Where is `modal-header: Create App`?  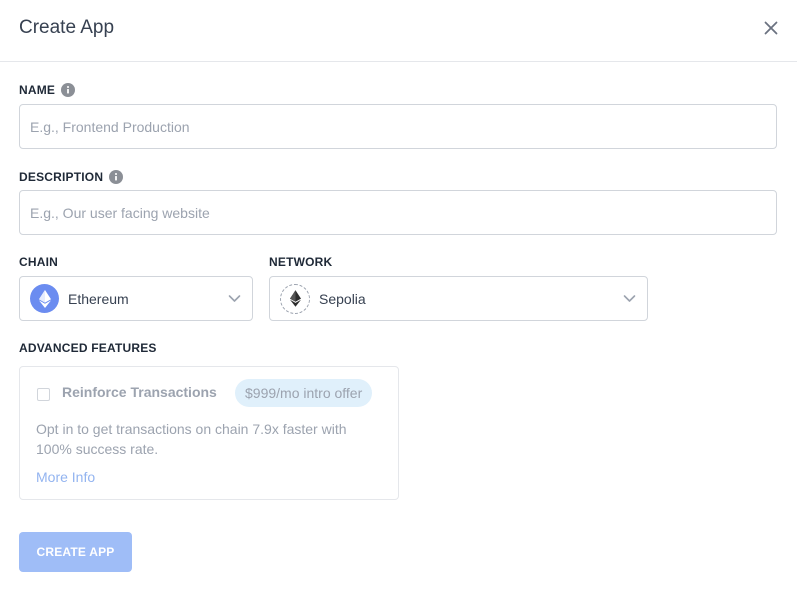
modal-header: Create App is located at coordinates (398, 31).